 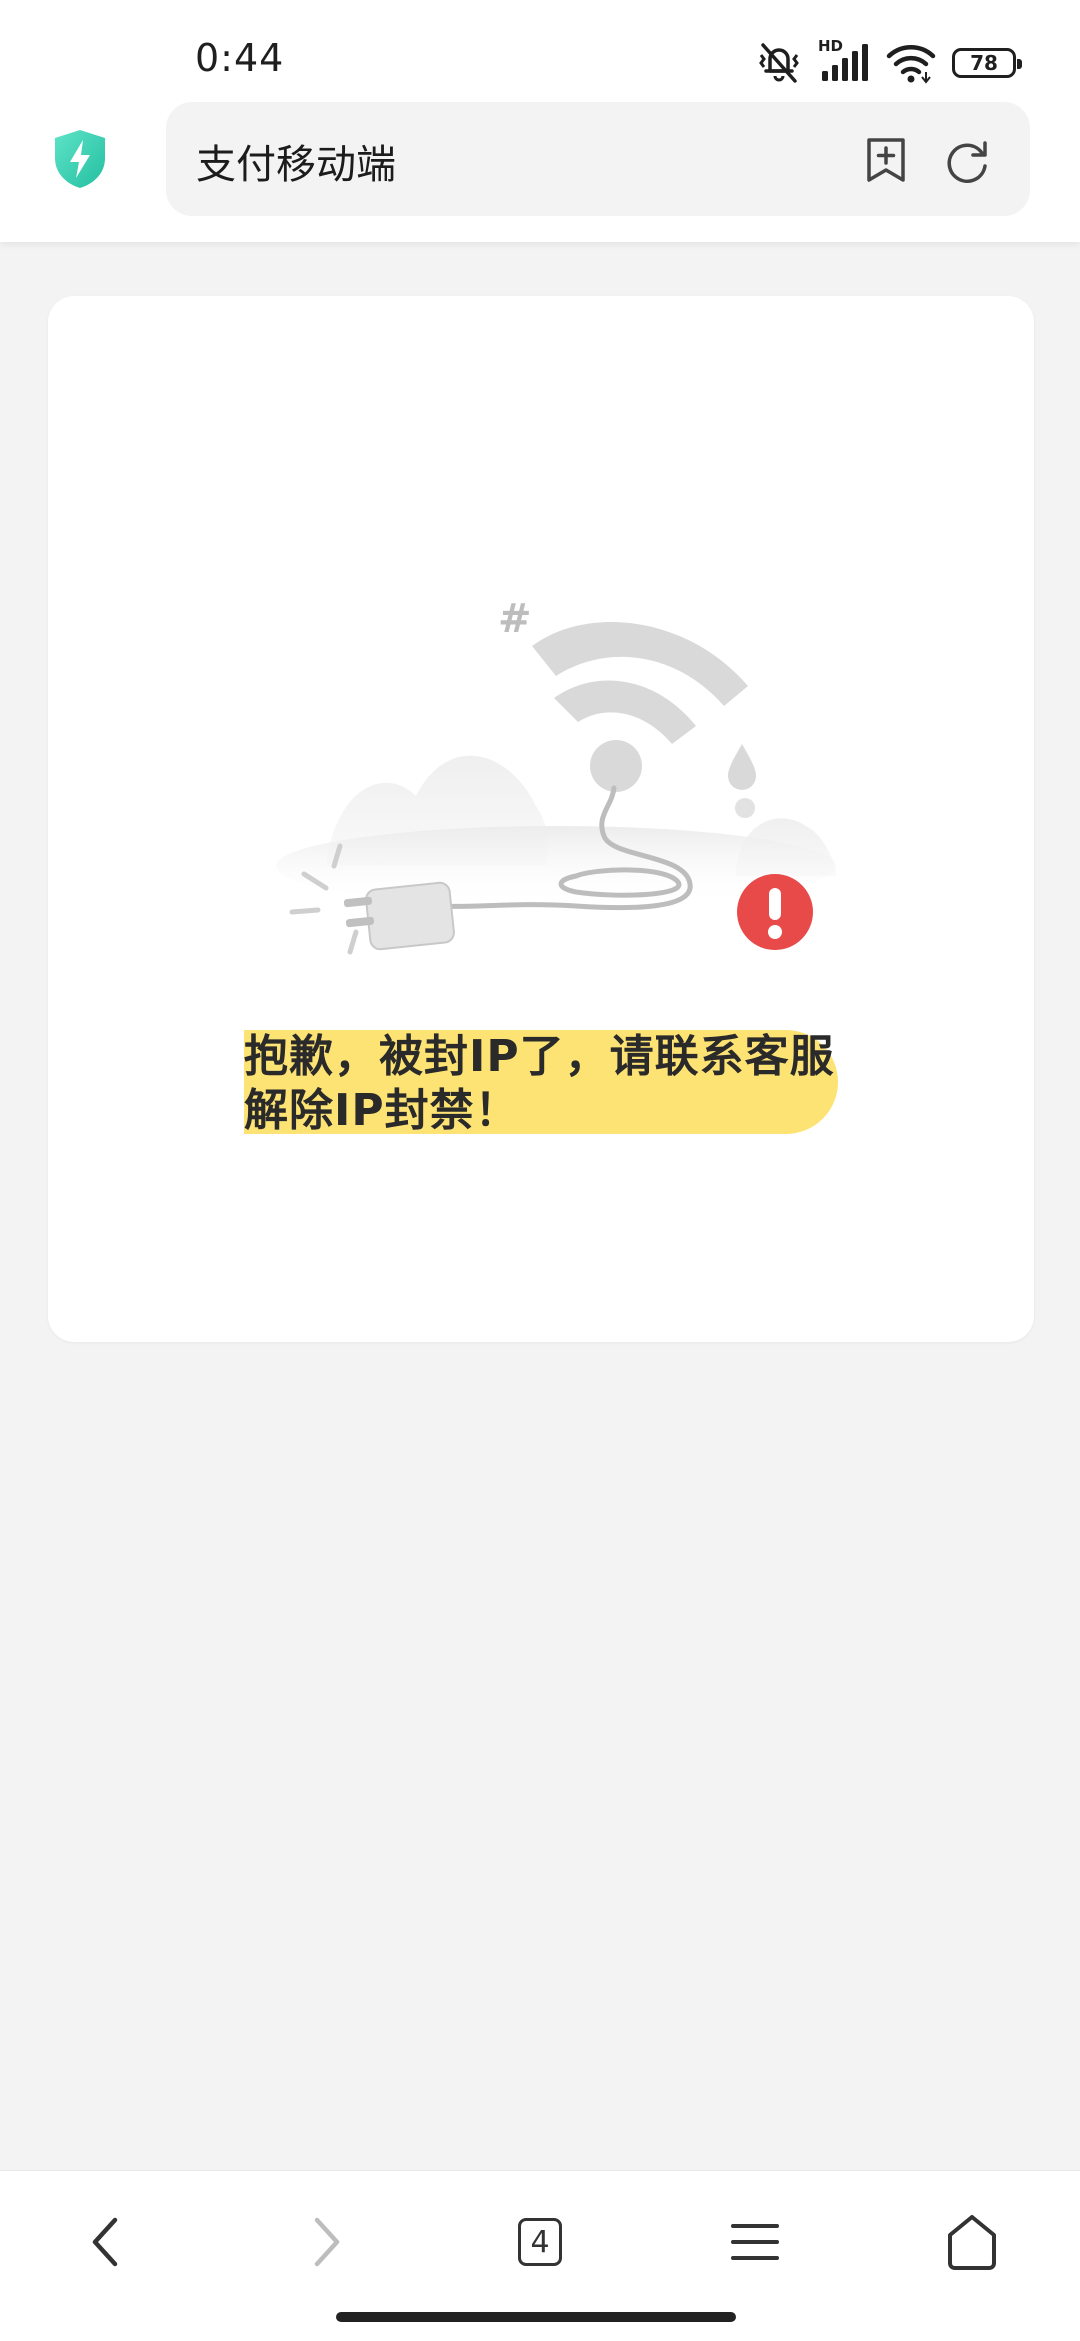 I want to click on back-button, so click(x=105, y=2242).